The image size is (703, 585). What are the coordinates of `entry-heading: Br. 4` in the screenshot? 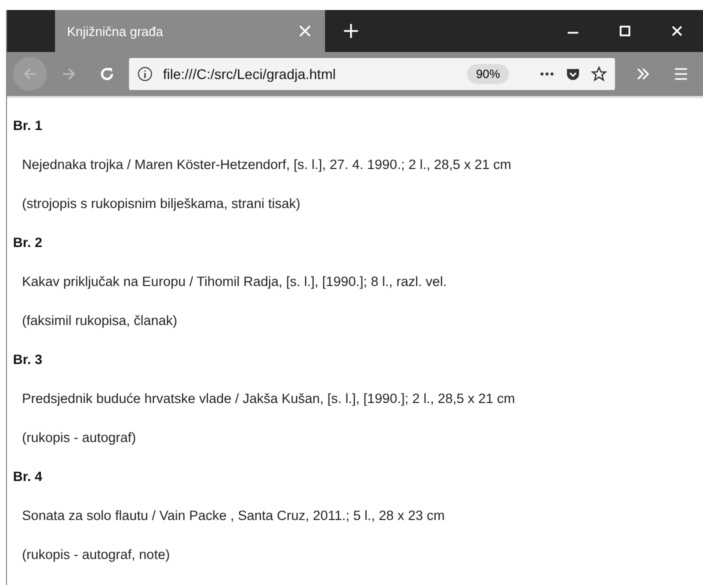 It's located at (28, 477).